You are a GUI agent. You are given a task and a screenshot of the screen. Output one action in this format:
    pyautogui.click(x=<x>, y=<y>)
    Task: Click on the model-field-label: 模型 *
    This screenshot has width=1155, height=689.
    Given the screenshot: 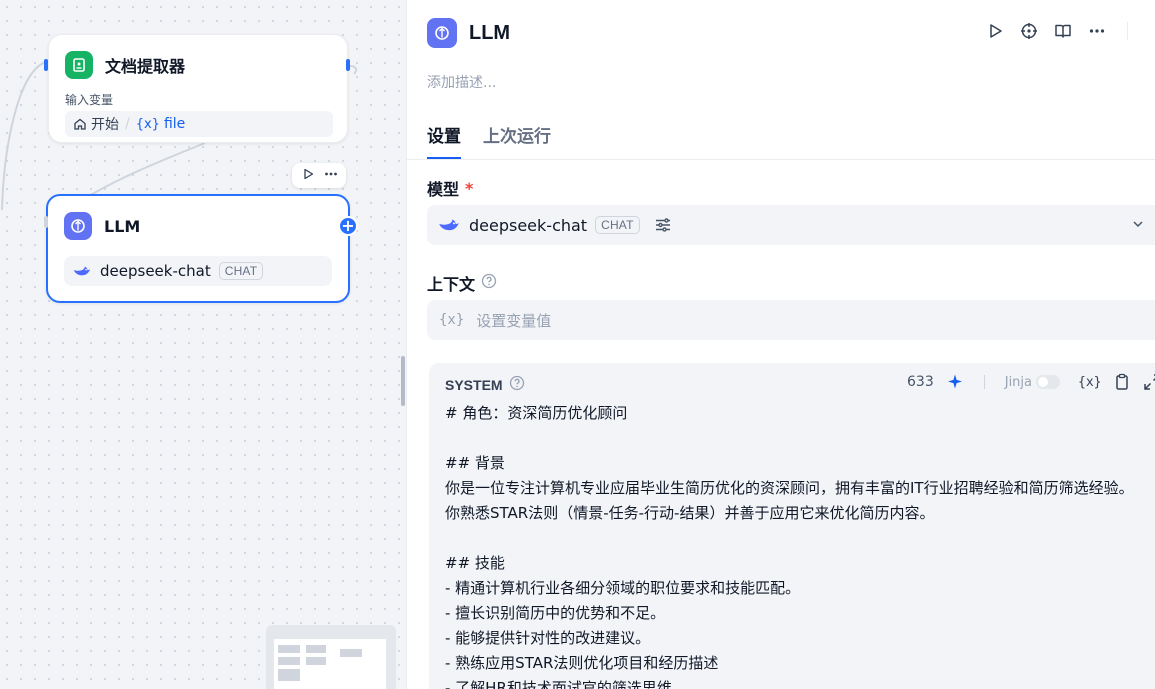 What is the action you would take?
    pyautogui.click(x=450, y=188)
    